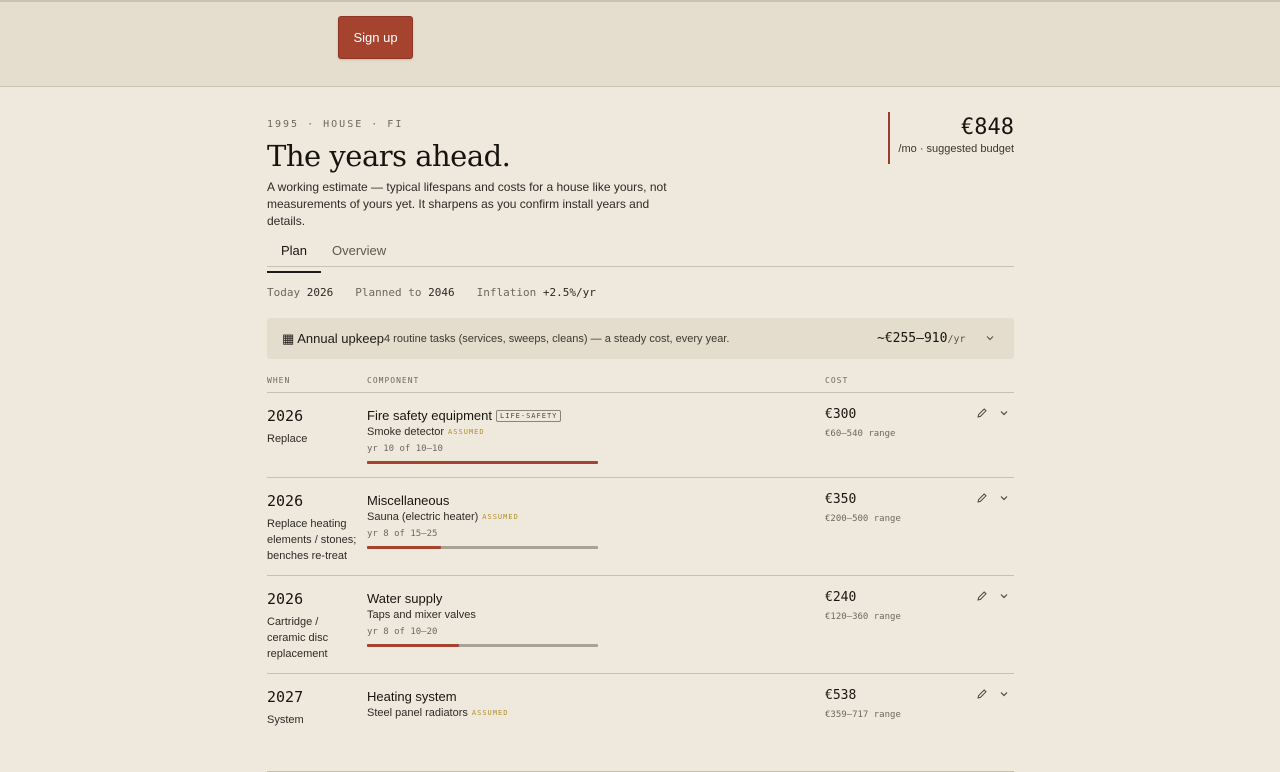  I want to click on upkeep-cost-unit: /yr, so click(956, 339).